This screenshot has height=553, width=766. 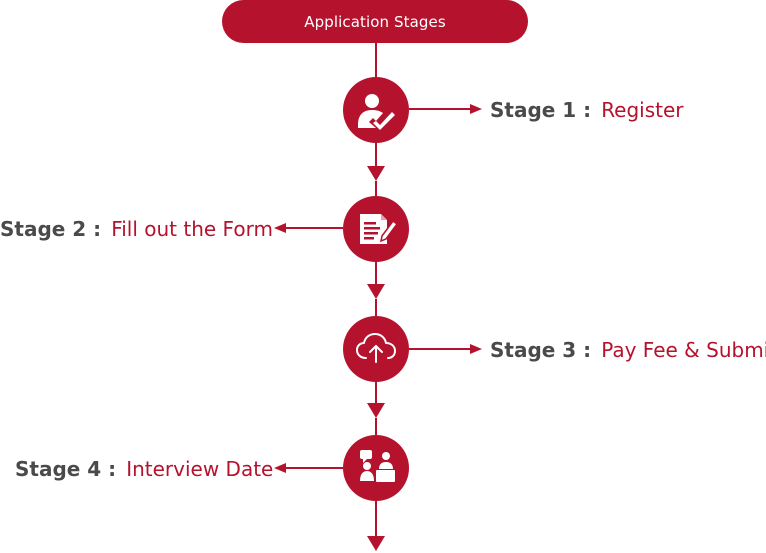 What do you see at coordinates (541, 110) in the screenshot?
I see `stage-prefix: Stage 1 :` at bounding box center [541, 110].